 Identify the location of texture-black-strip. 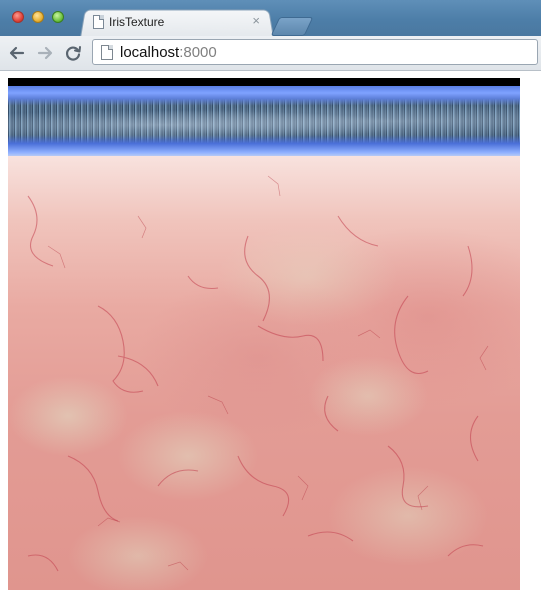
(264, 82).